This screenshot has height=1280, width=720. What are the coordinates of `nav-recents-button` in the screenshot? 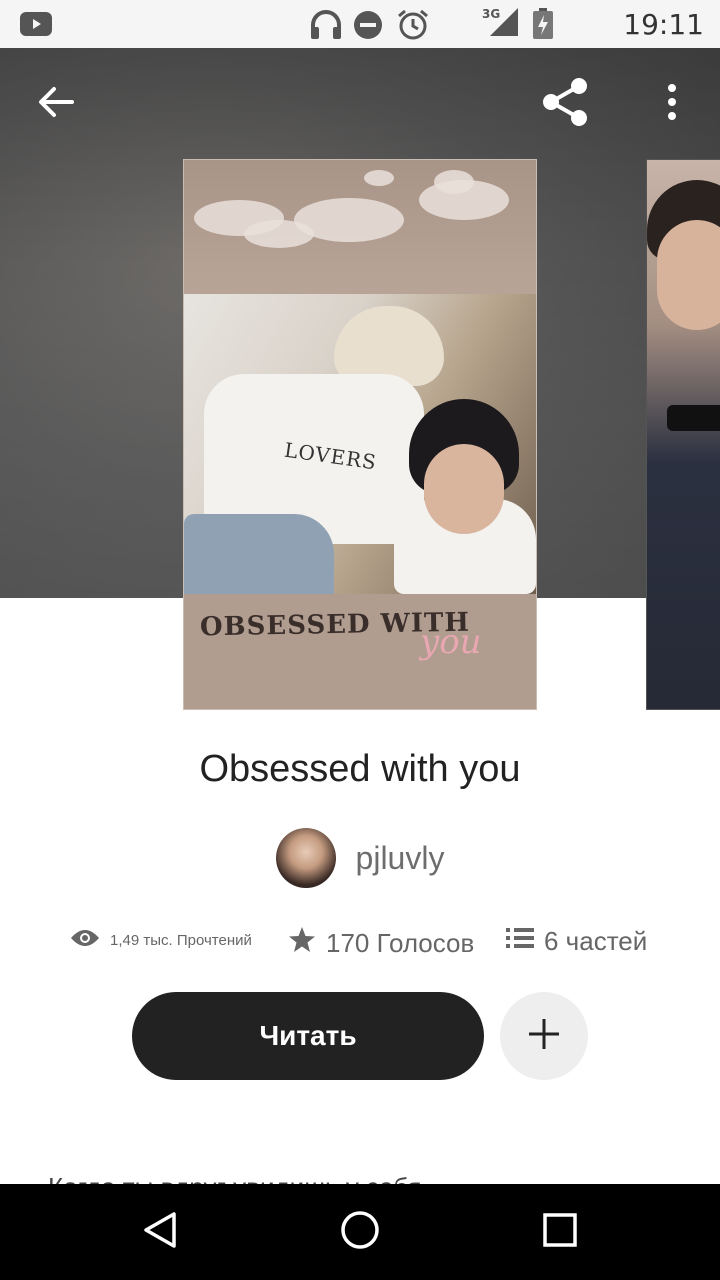 It's located at (560, 1232).